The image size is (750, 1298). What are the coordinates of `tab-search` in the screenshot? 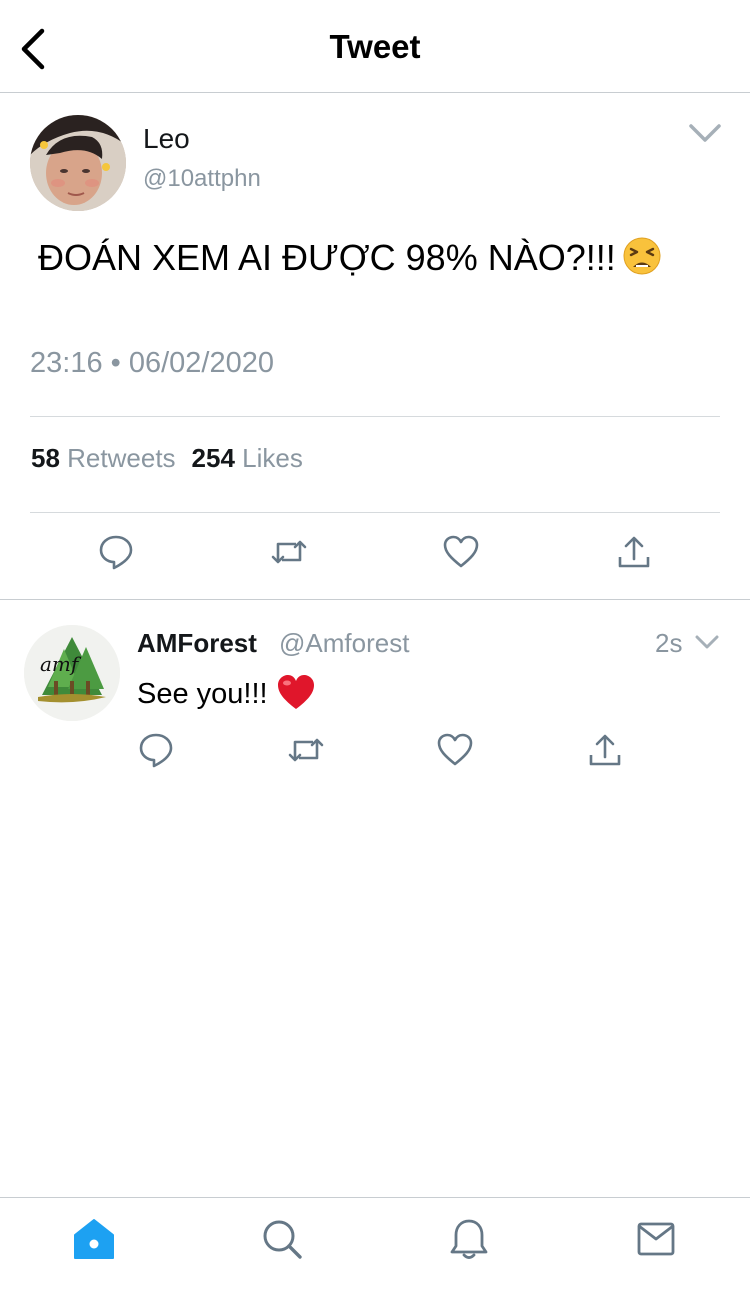 It's located at (282, 1239).